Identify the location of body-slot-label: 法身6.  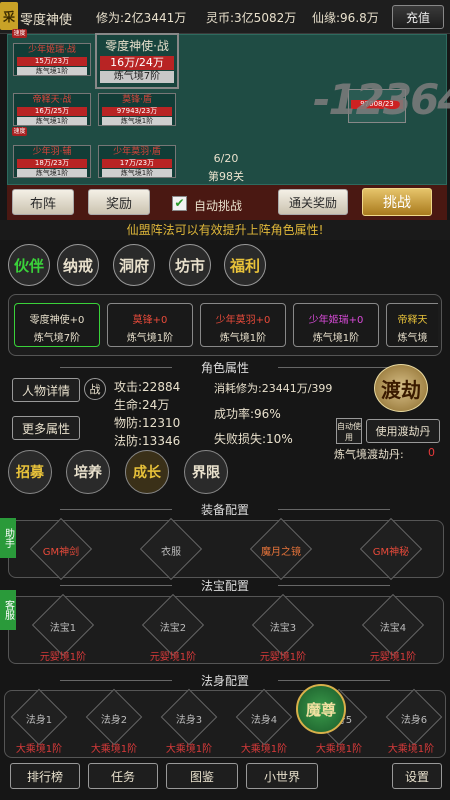
(414, 720).